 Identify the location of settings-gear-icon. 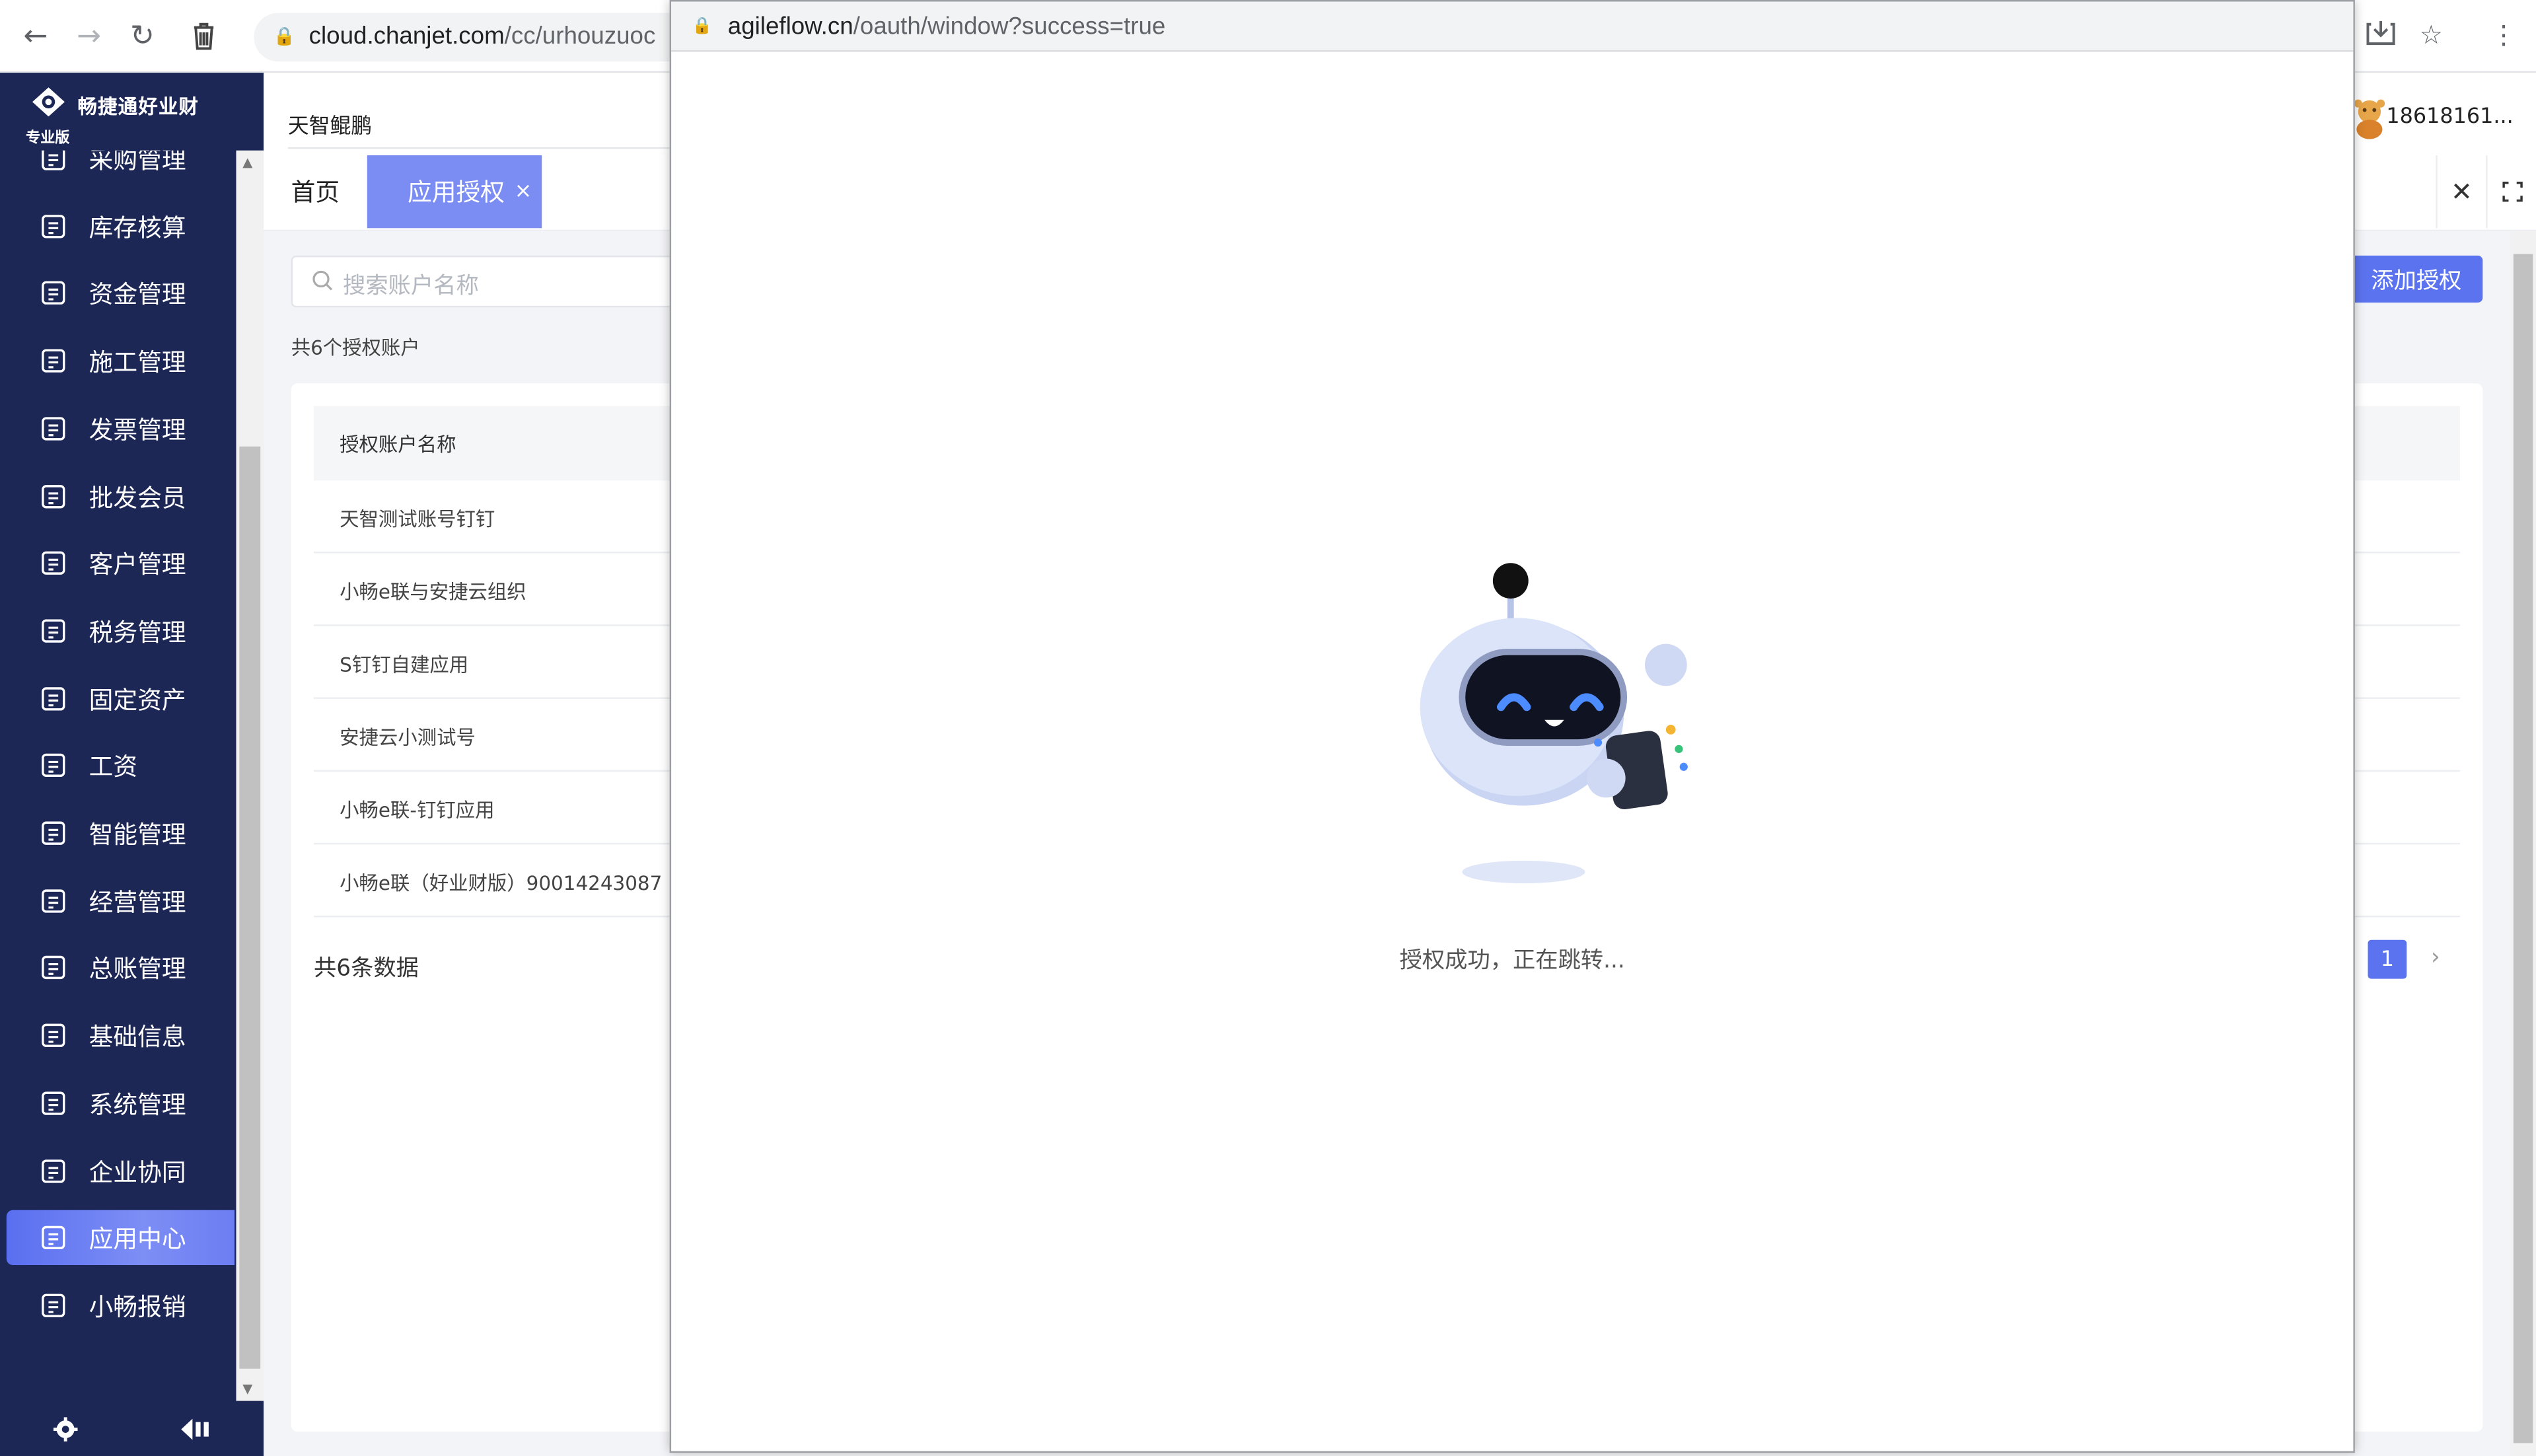
(65, 1429).